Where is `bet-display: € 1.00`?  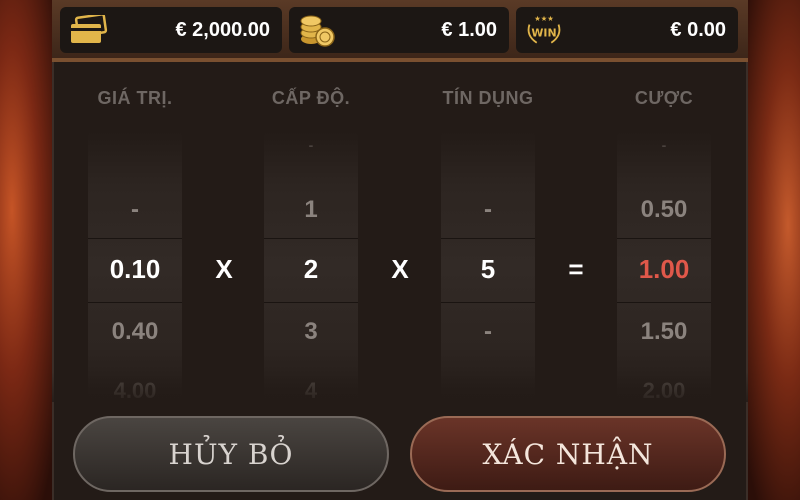
bet-display: € 1.00 is located at coordinates (399, 30).